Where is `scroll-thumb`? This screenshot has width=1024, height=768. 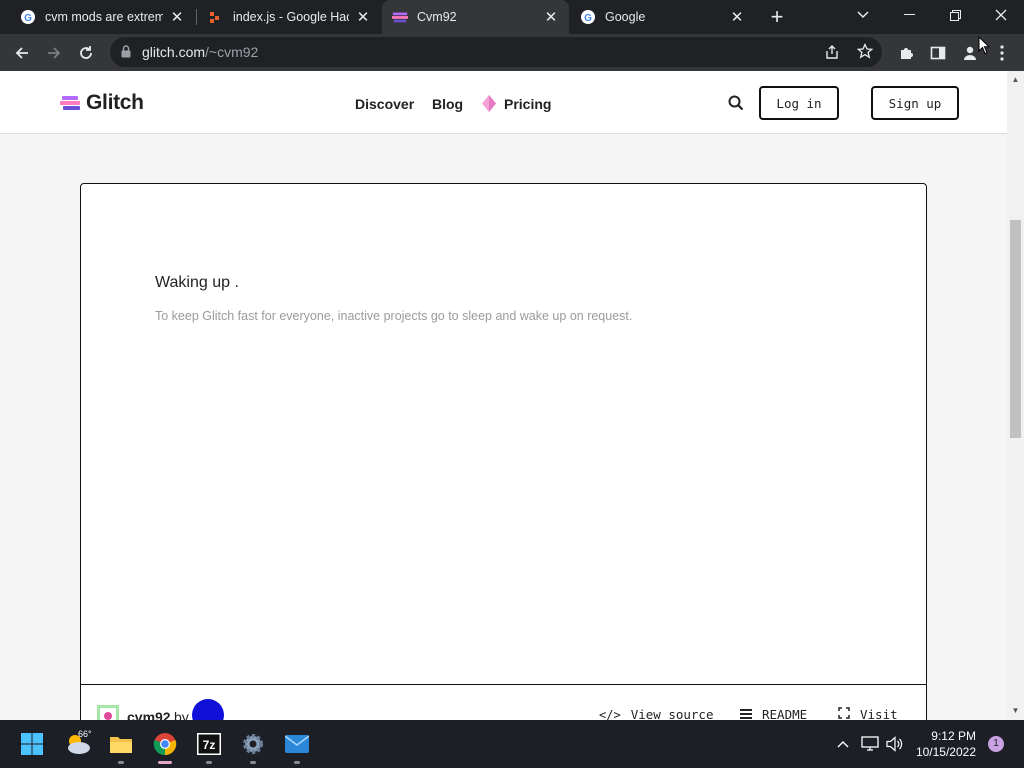
scroll-thumb is located at coordinates (1015, 329).